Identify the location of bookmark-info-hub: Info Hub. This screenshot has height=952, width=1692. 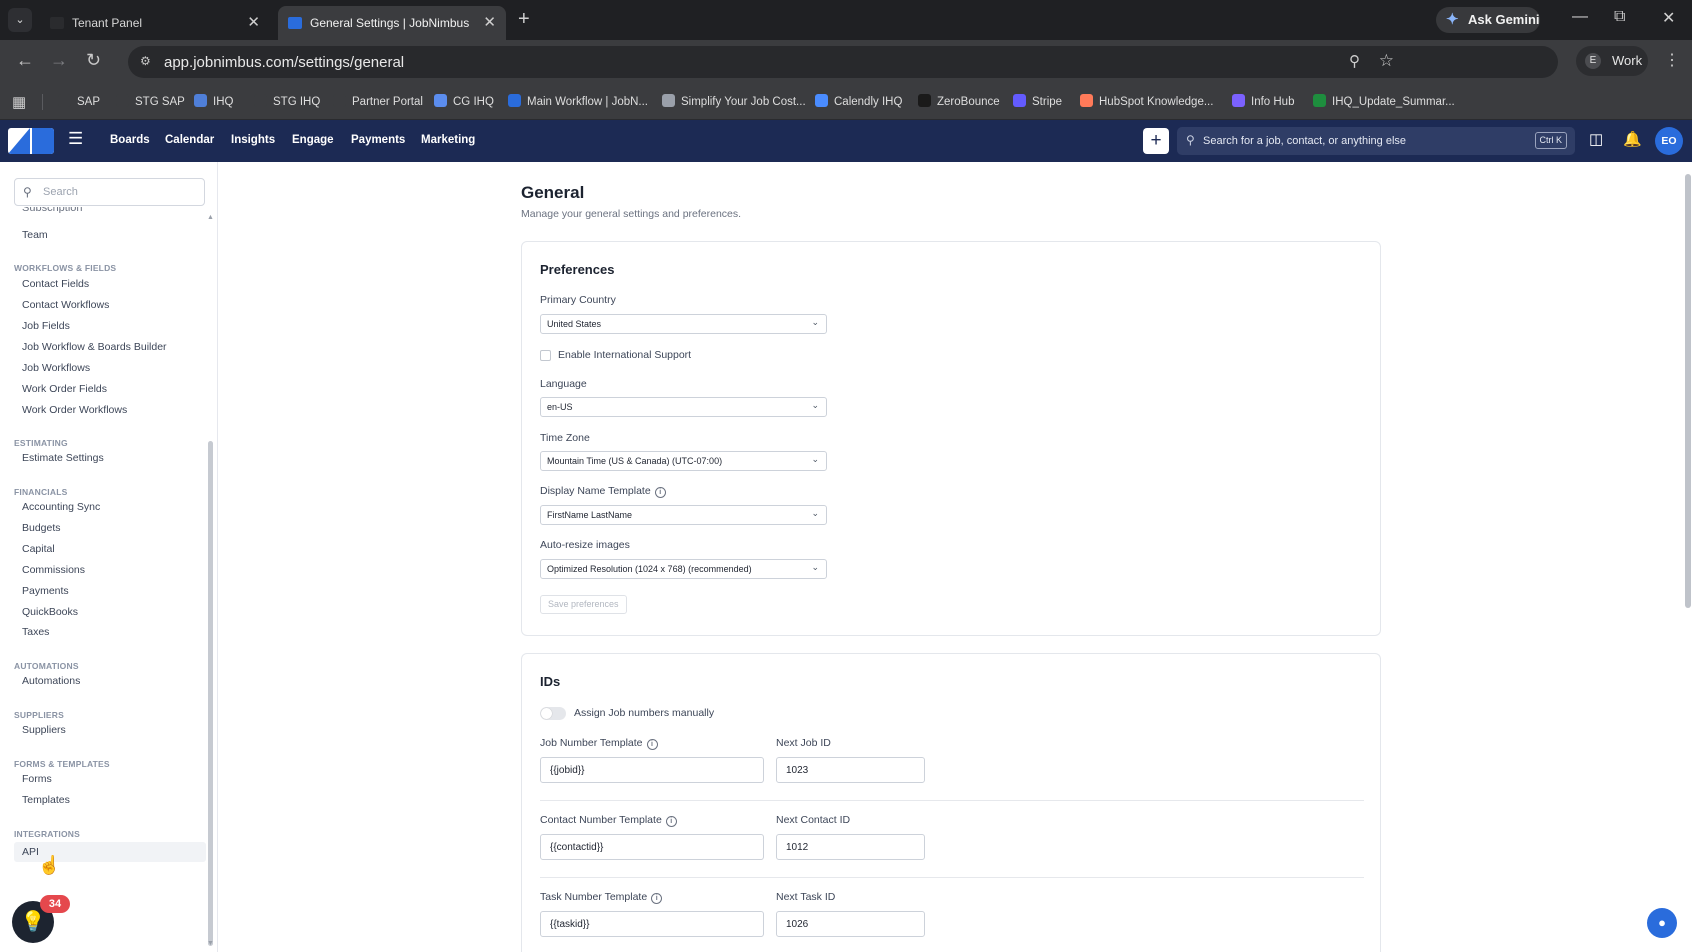
(1263, 101).